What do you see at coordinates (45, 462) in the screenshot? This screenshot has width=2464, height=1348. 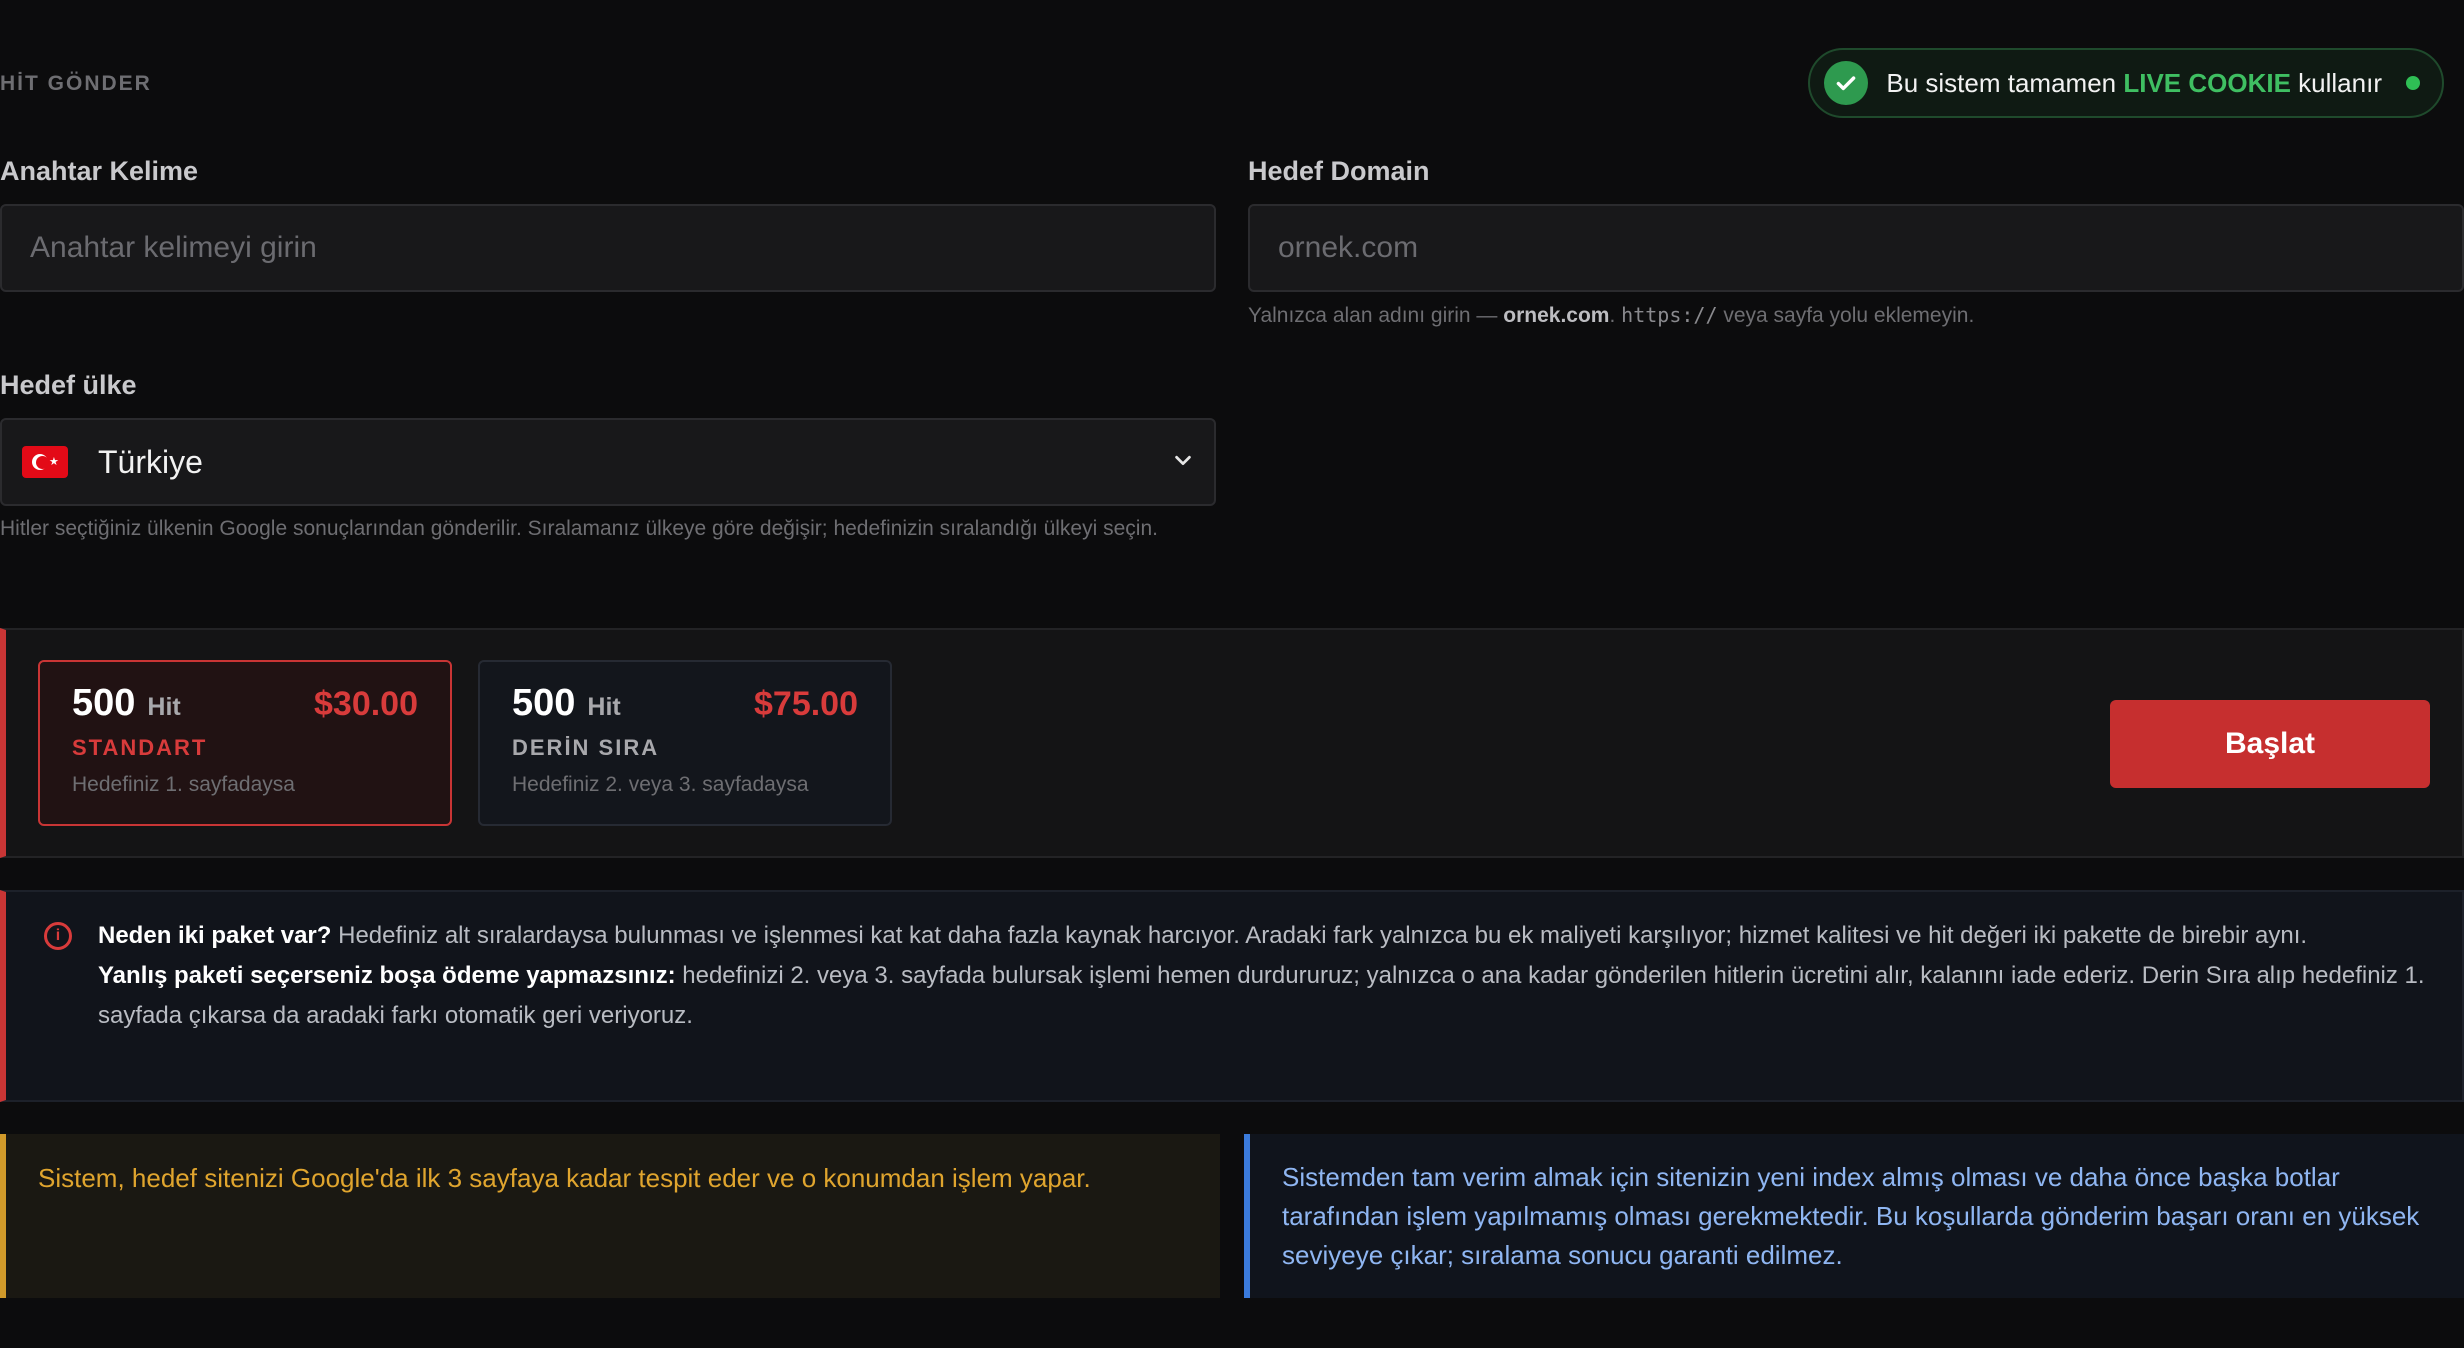 I see `turkey-flag-icon: ★` at bounding box center [45, 462].